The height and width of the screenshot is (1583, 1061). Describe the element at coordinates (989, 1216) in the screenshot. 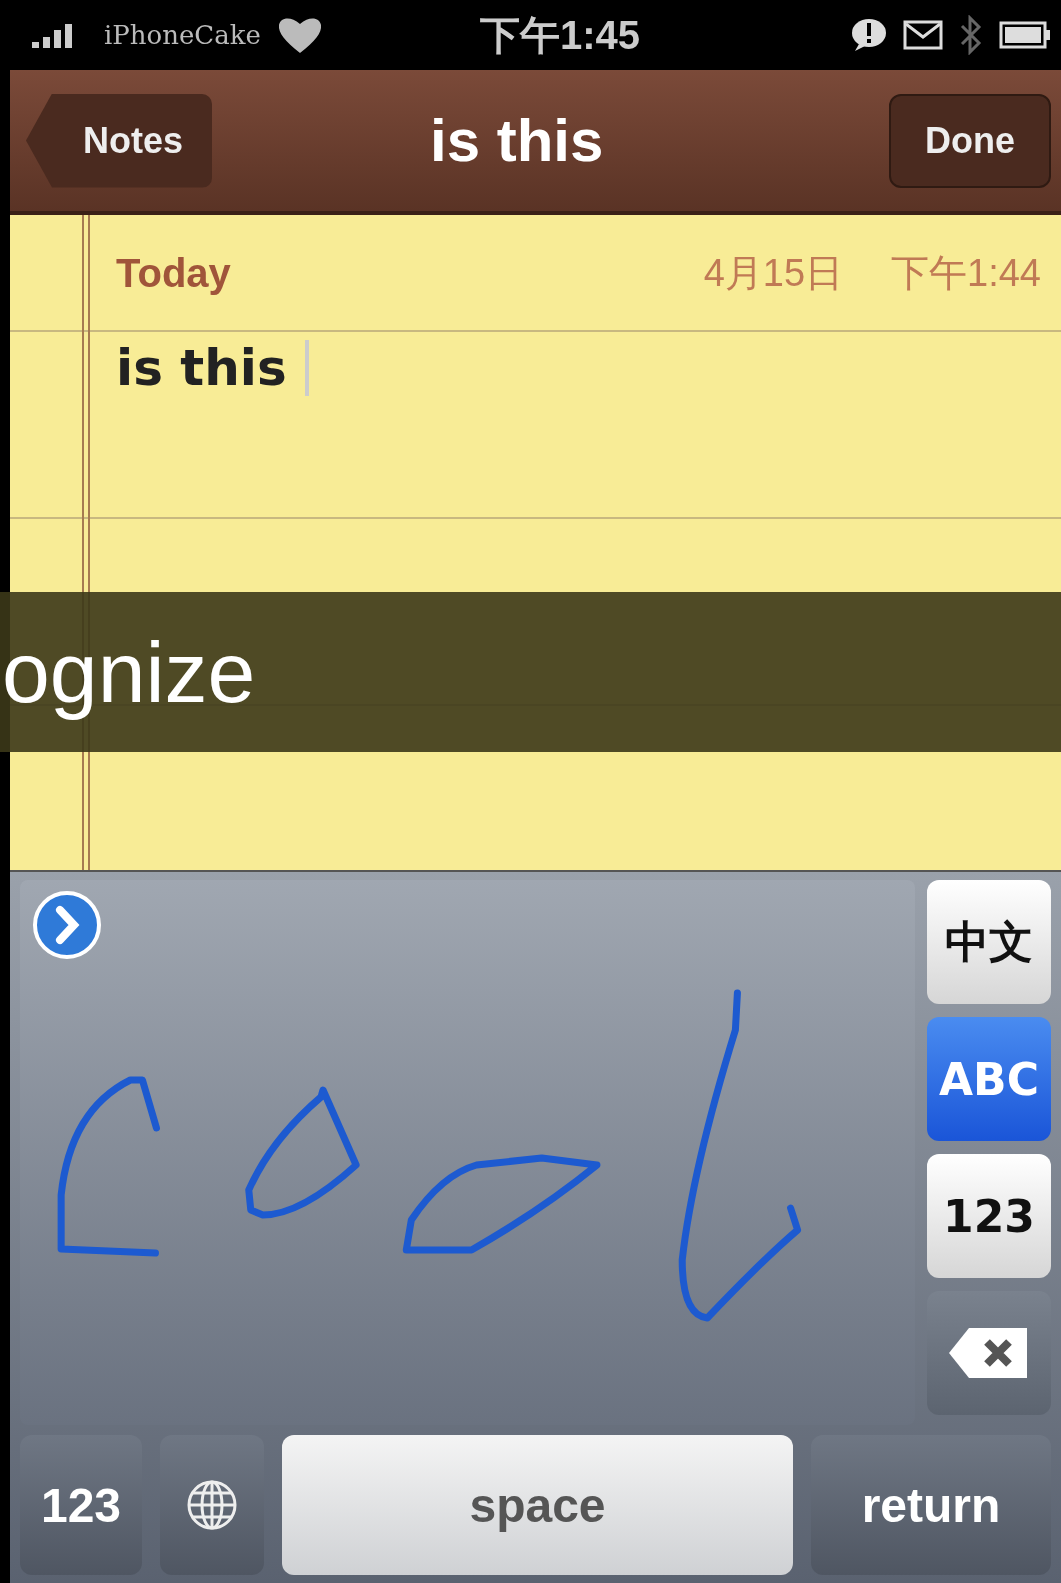

I see `input-mode-key: 123` at that location.